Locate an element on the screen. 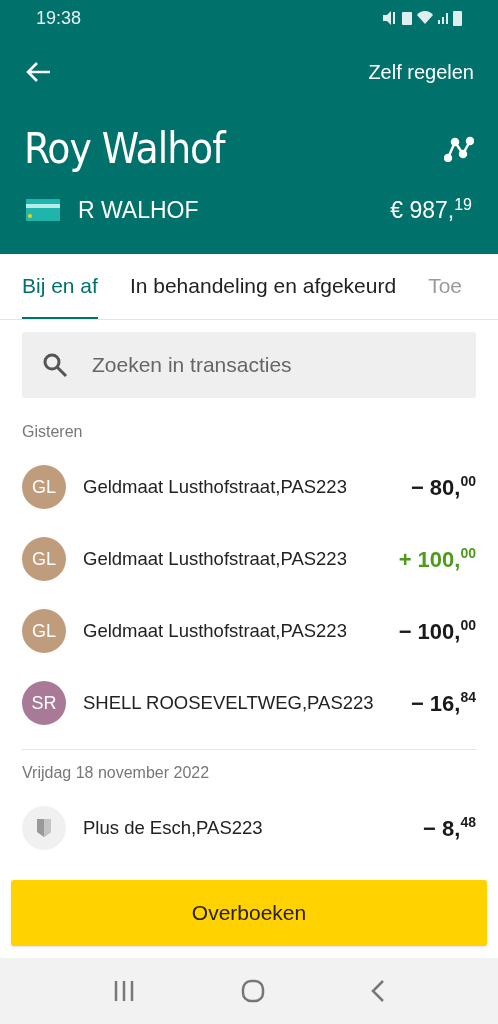  date-header: Vrijdag 18 november 2022 is located at coordinates (116, 773).